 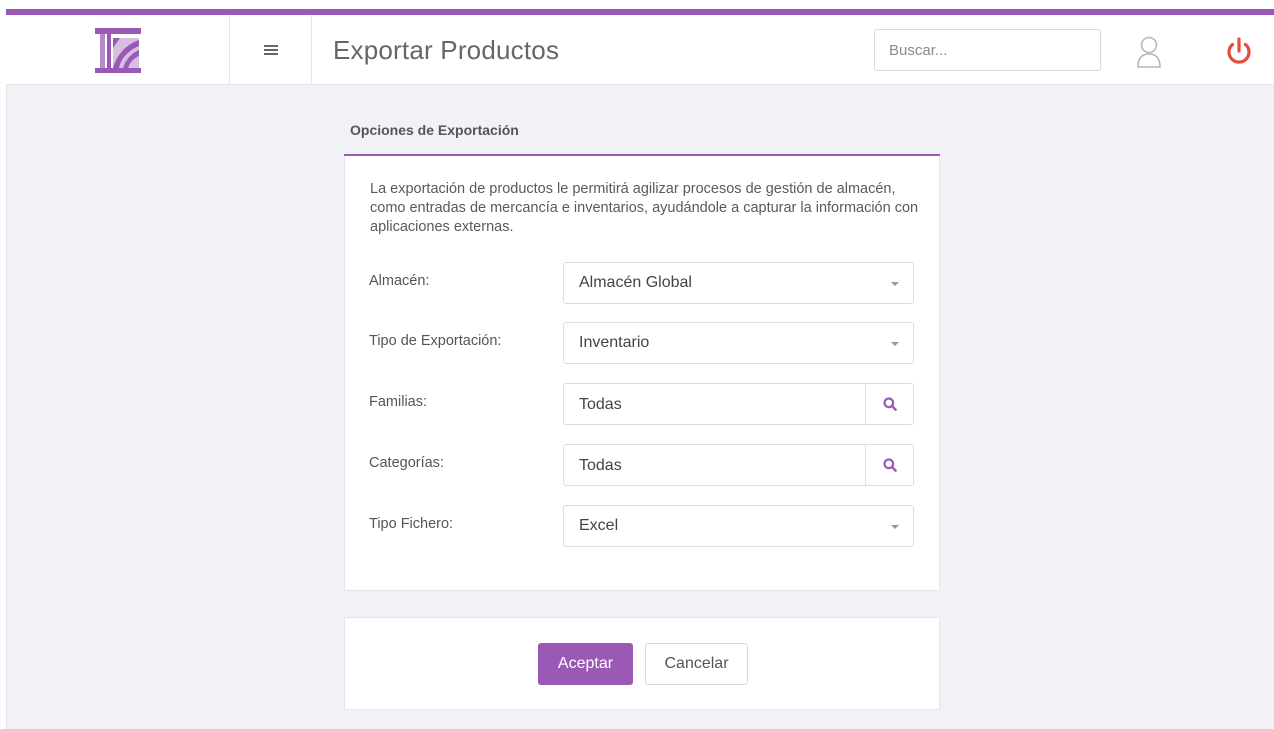 I want to click on almacen-value: Almacén Global, so click(x=635, y=282).